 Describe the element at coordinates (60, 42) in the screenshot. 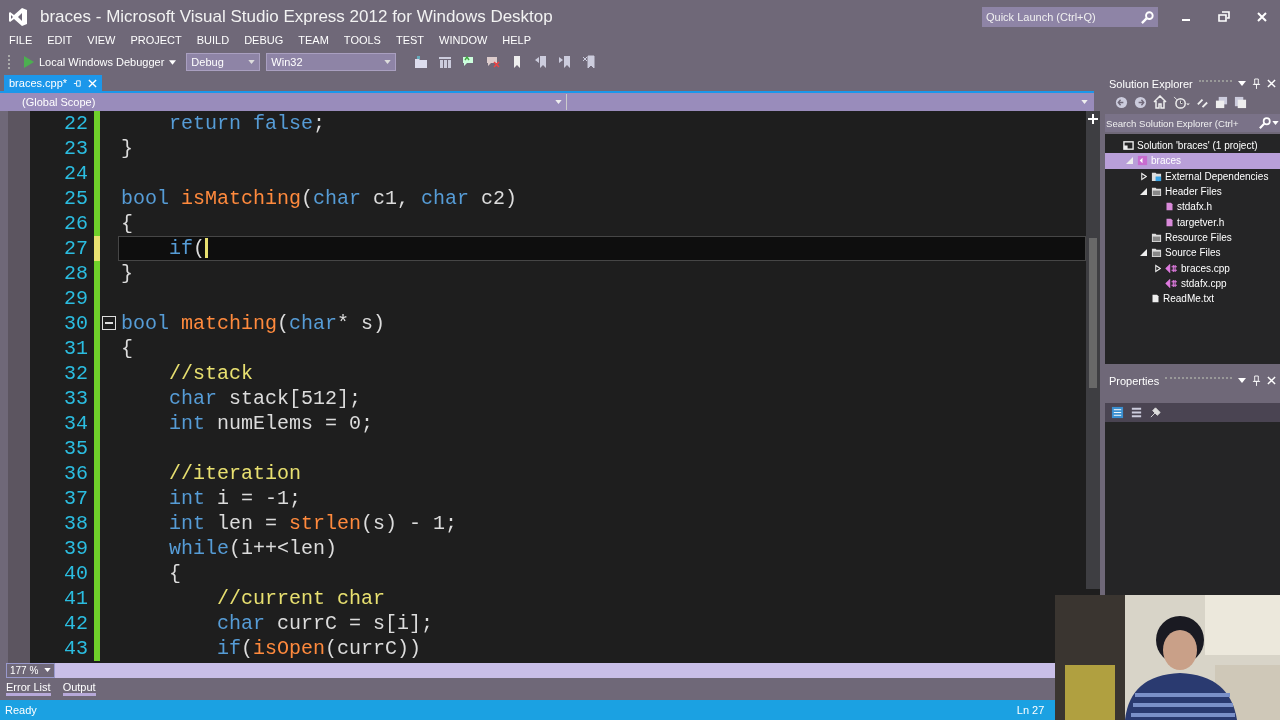

I see `menu-item: EDIT` at that location.